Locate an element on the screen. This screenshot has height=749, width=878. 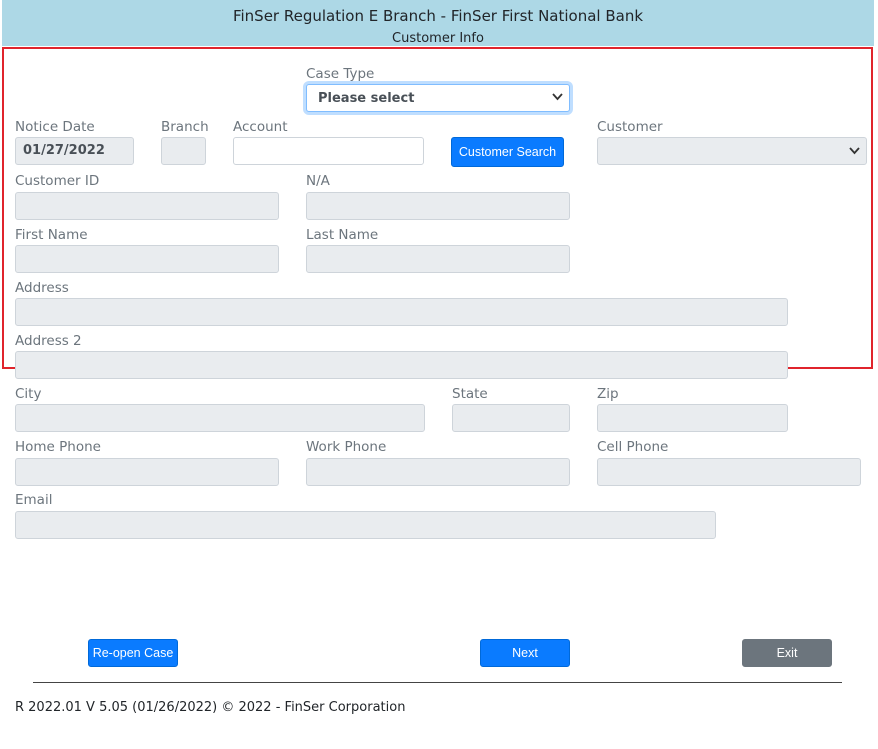
state-field is located at coordinates (511, 418).